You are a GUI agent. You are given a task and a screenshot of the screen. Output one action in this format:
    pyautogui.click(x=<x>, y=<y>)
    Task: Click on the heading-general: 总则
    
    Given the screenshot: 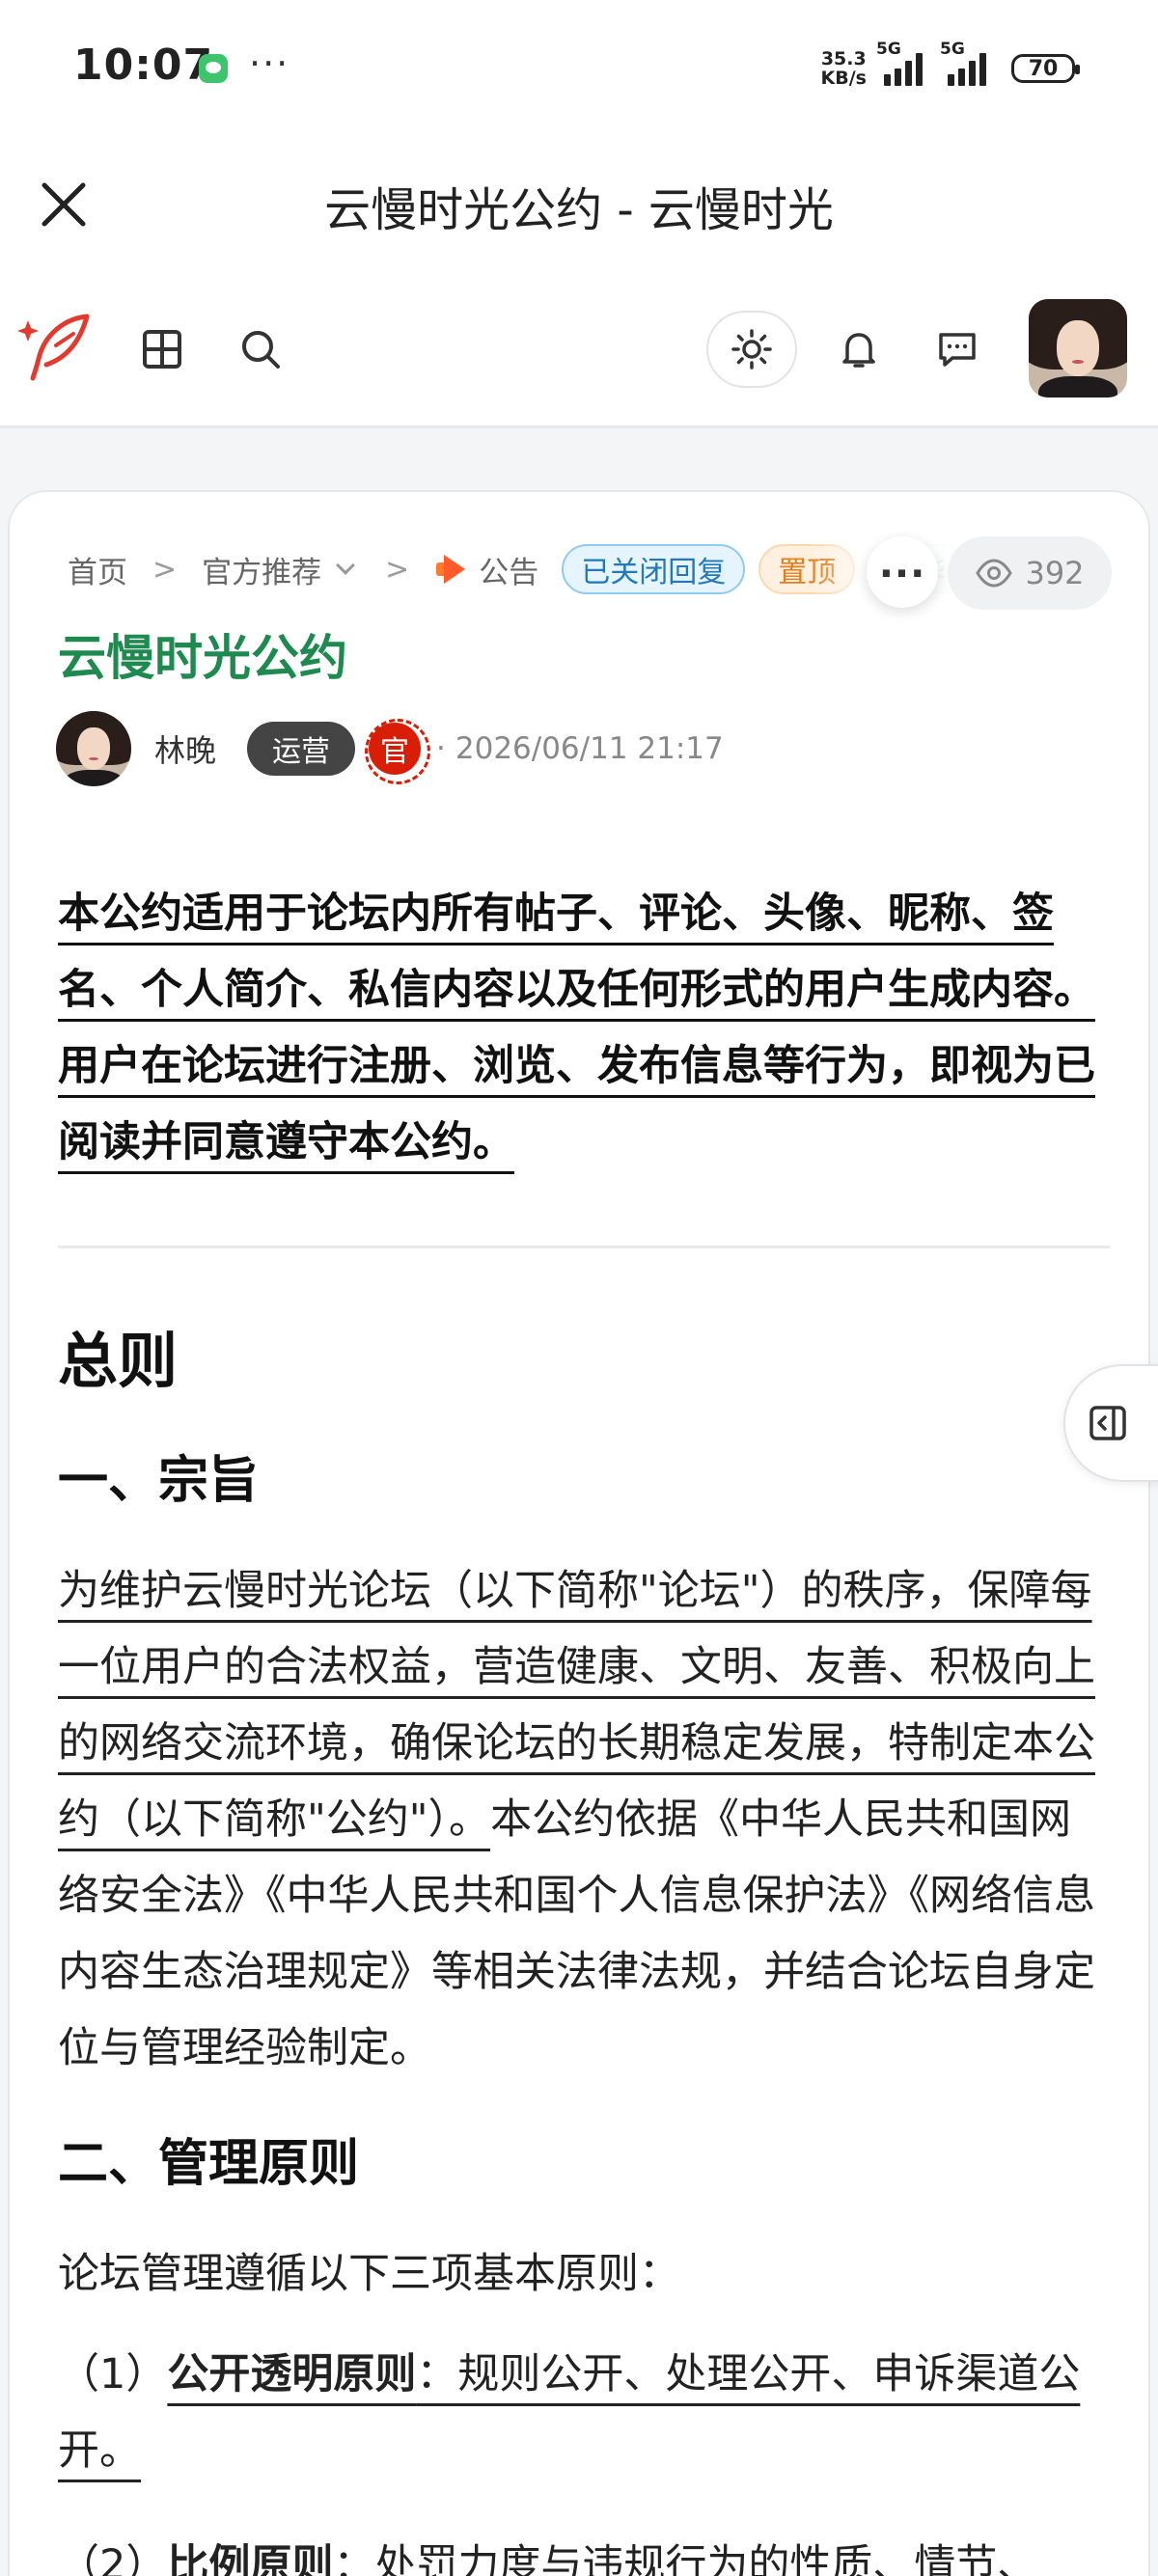 What is the action you would take?
    pyautogui.click(x=118, y=1361)
    